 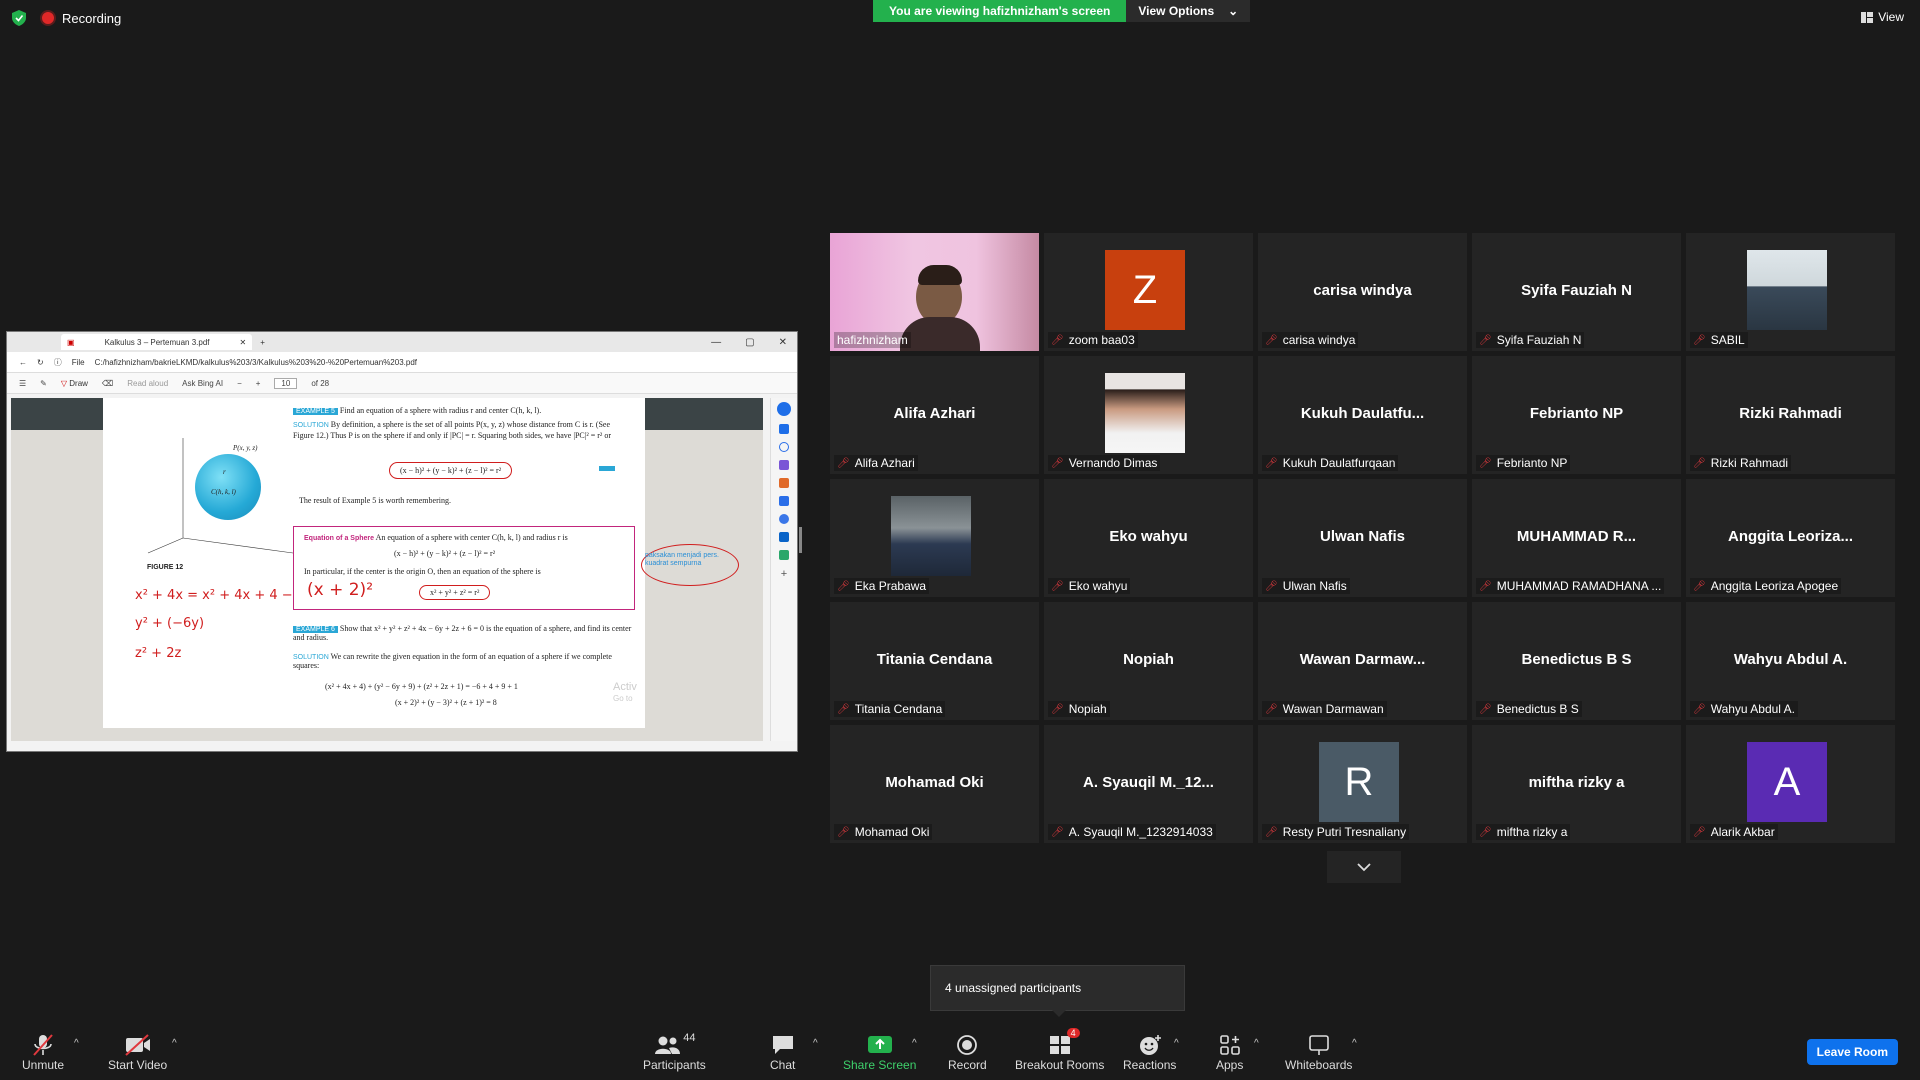 I want to click on toolbox-icon, so click(x=784, y=483).